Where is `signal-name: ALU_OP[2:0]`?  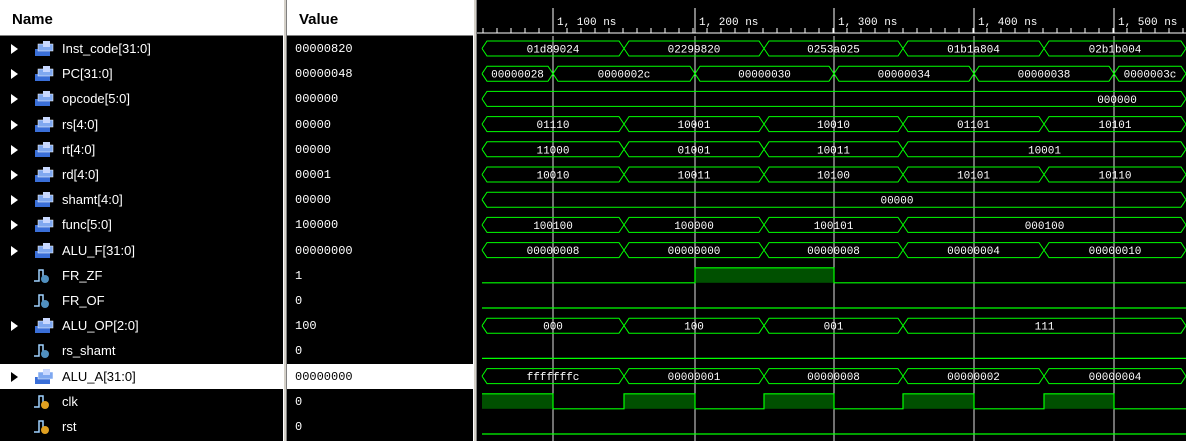
signal-name: ALU_OP[2:0] is located at coordinates (100, 326).